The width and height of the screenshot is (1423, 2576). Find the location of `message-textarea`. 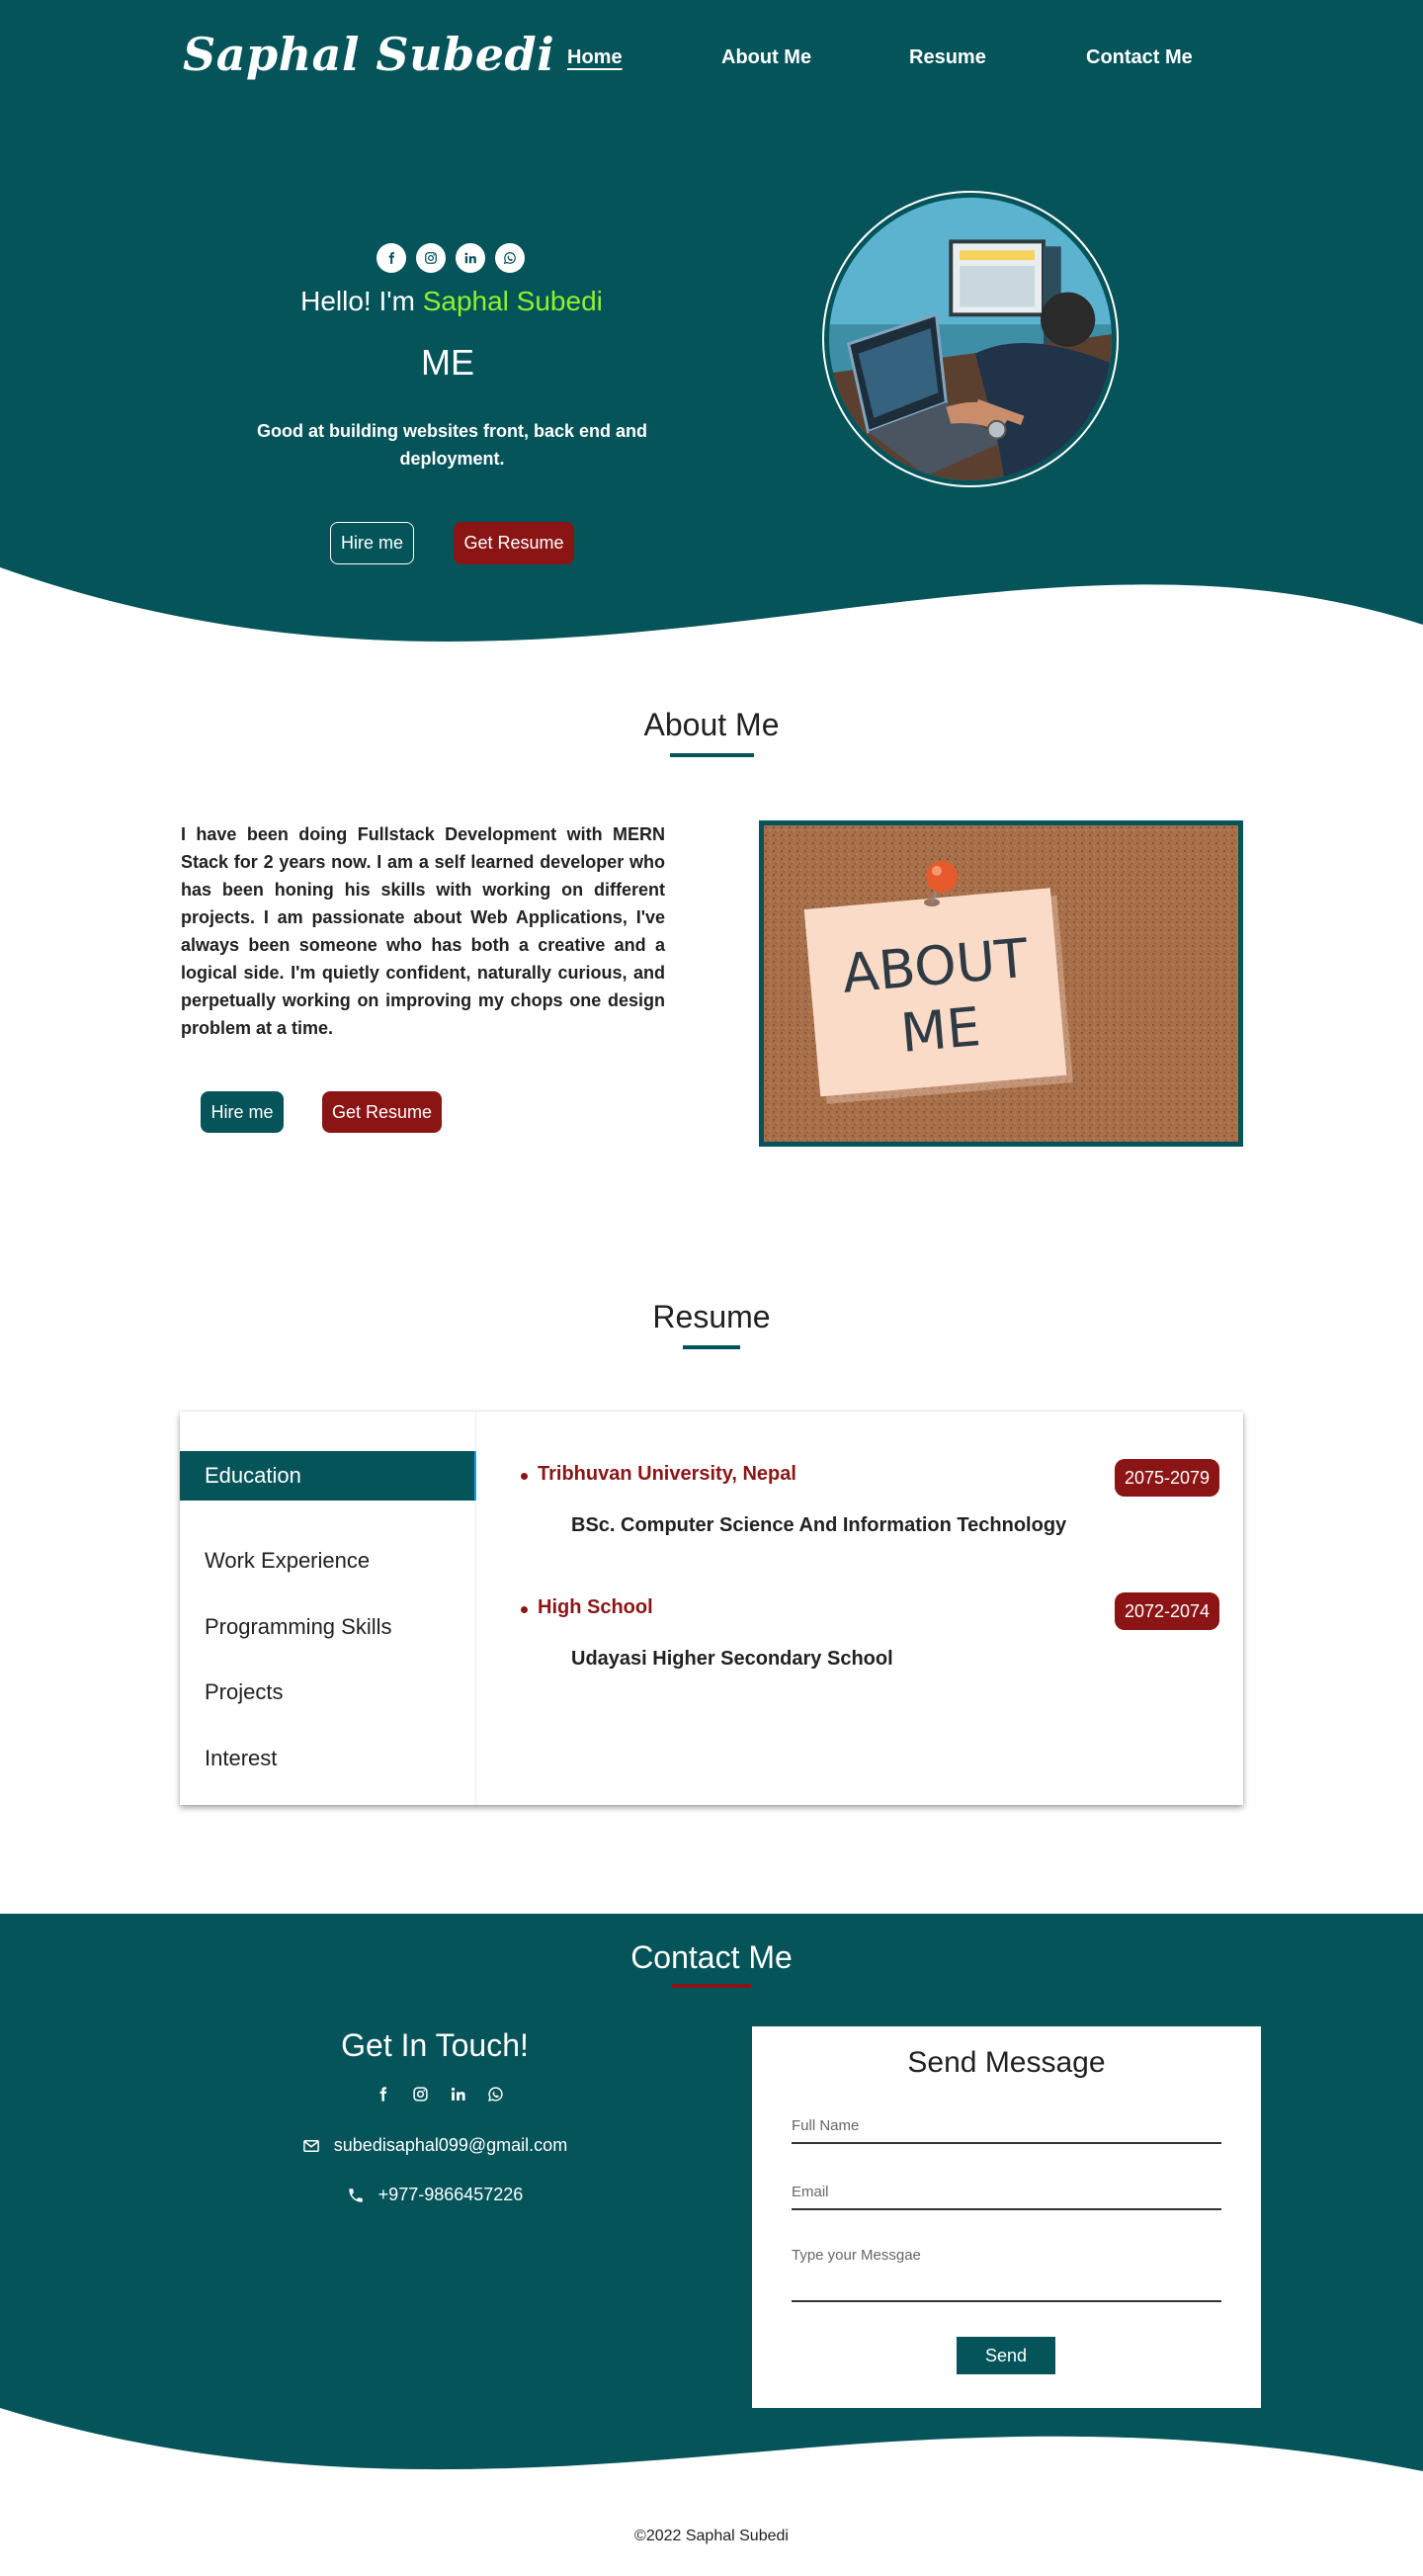

message-textarea is located at coordinates (1006, 2274).